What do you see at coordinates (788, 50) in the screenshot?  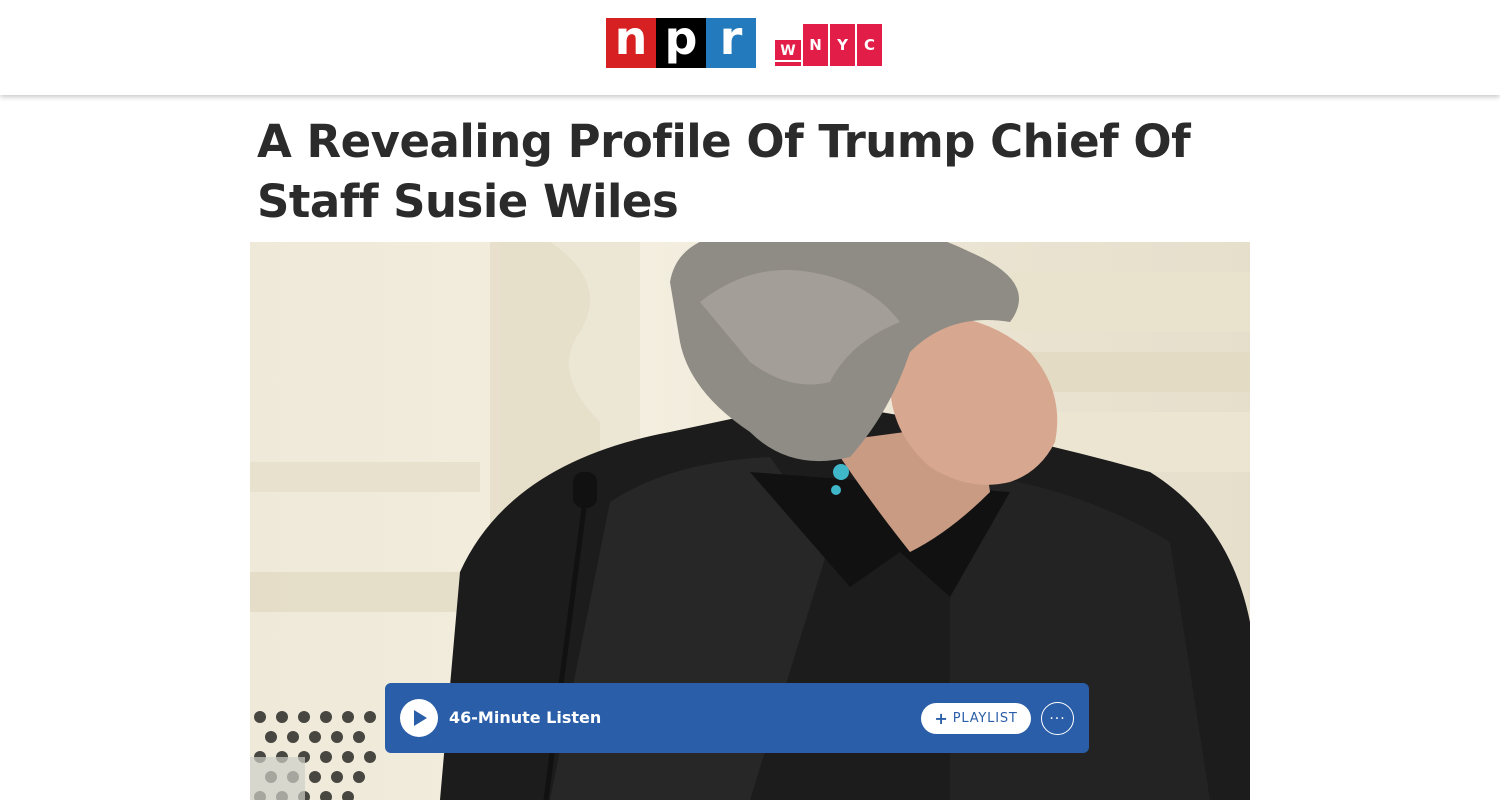 I see `wnyc-logo-w: W` at bounding box center [788, 50].